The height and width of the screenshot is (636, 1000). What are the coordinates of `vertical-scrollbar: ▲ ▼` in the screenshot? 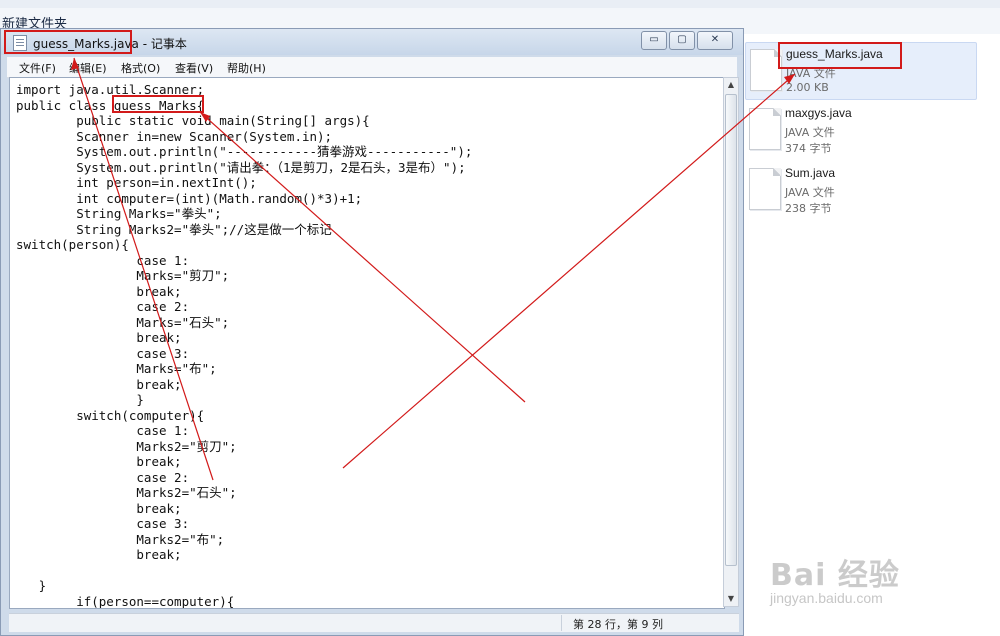 It's located at (731, 342).